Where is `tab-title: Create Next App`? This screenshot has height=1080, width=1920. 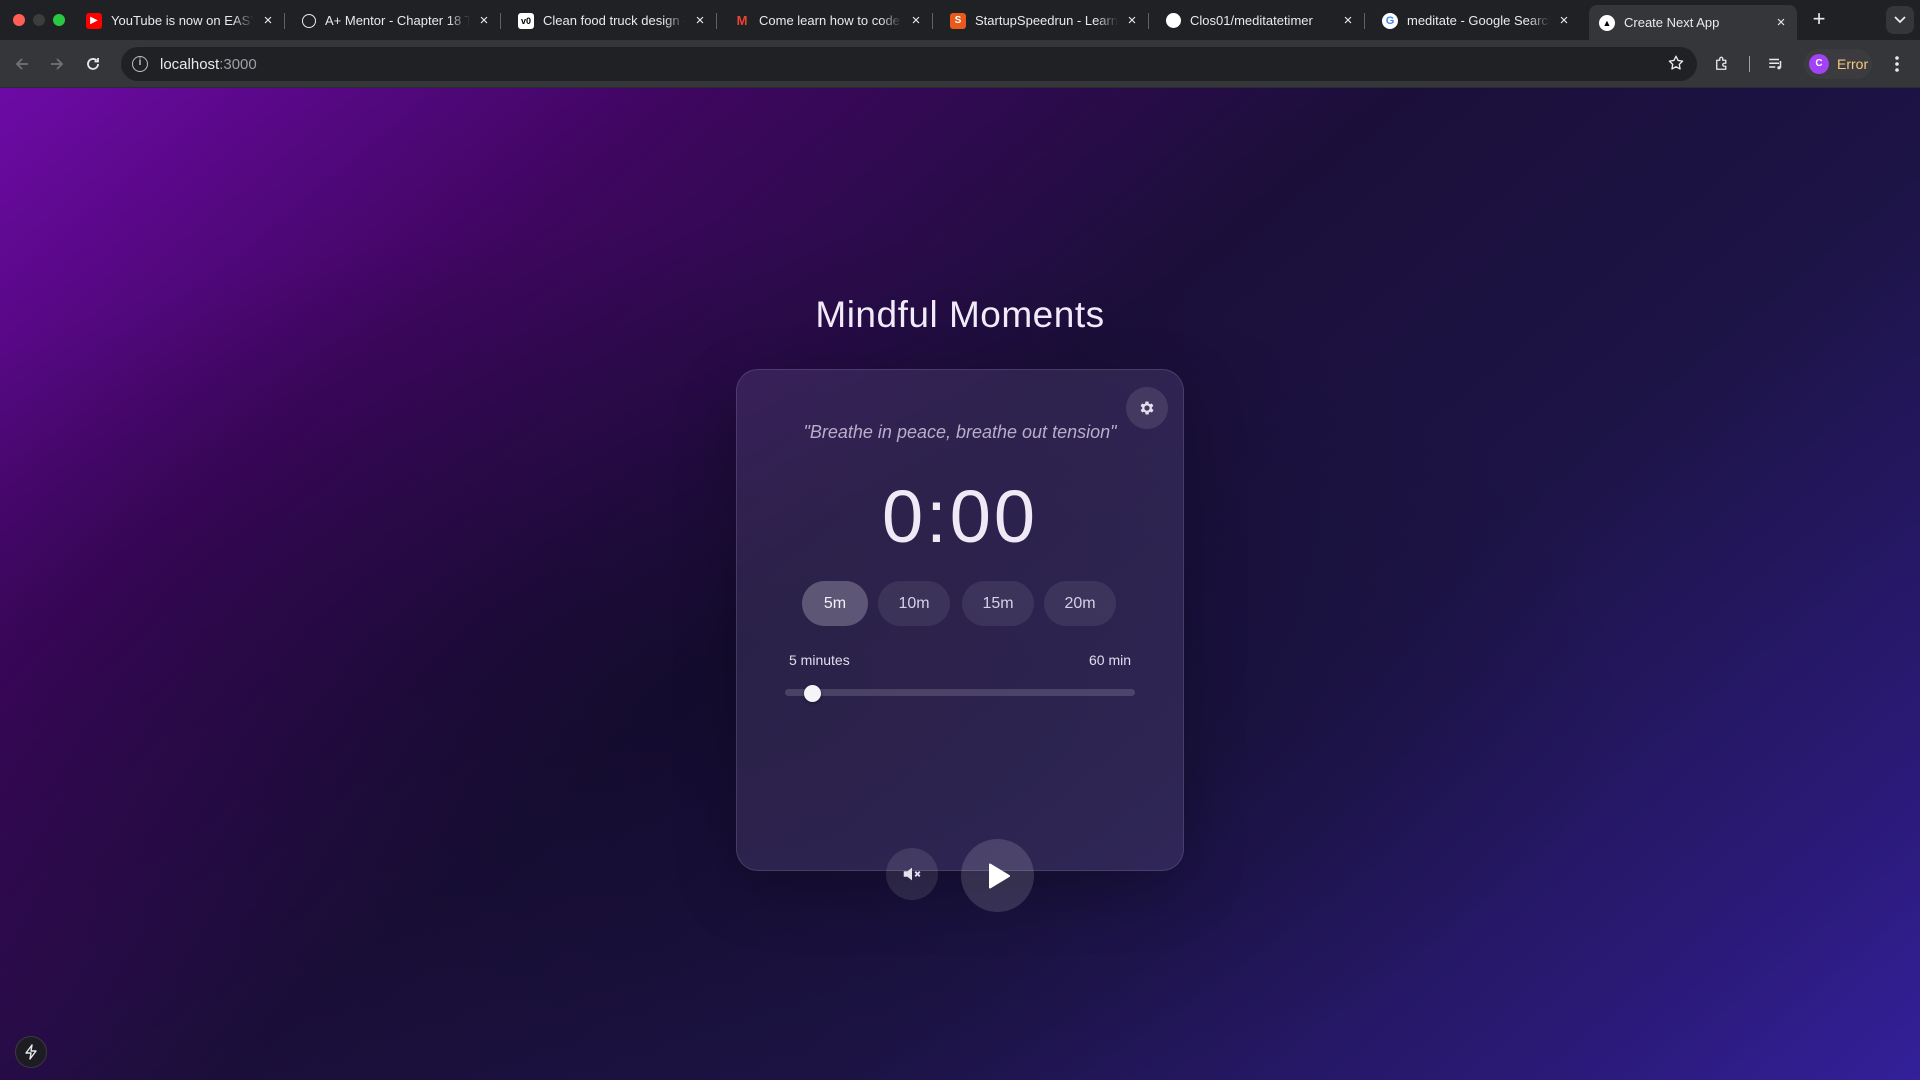
tab-title: Create Next App is located at coordinates (1672, 22).